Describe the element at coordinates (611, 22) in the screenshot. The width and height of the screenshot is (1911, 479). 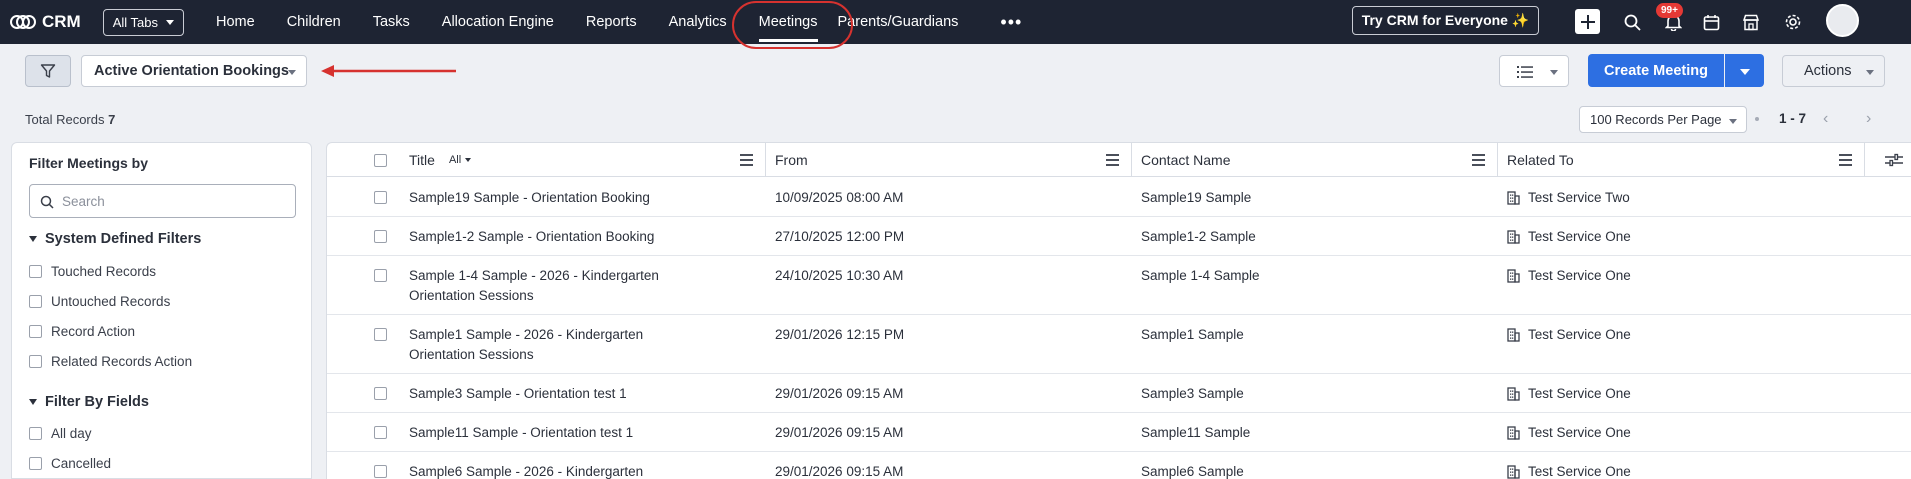
I see `tab-reports: Reports` at that location.